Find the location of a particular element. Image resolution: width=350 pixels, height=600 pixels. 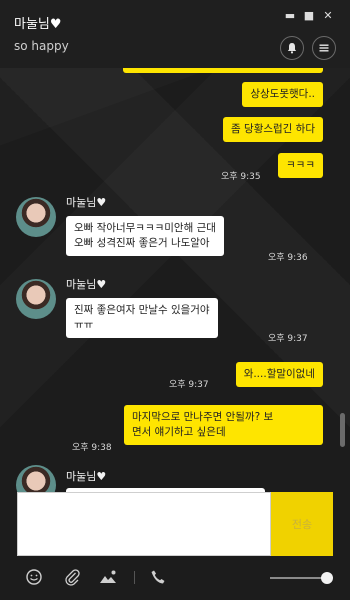

message-input is located at coordinates (144, 524).